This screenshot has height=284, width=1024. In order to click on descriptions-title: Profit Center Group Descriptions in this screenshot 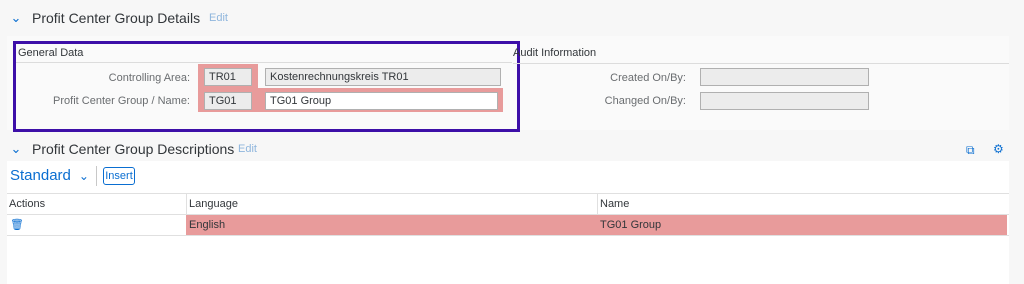, I will do `click(133, 149)`.